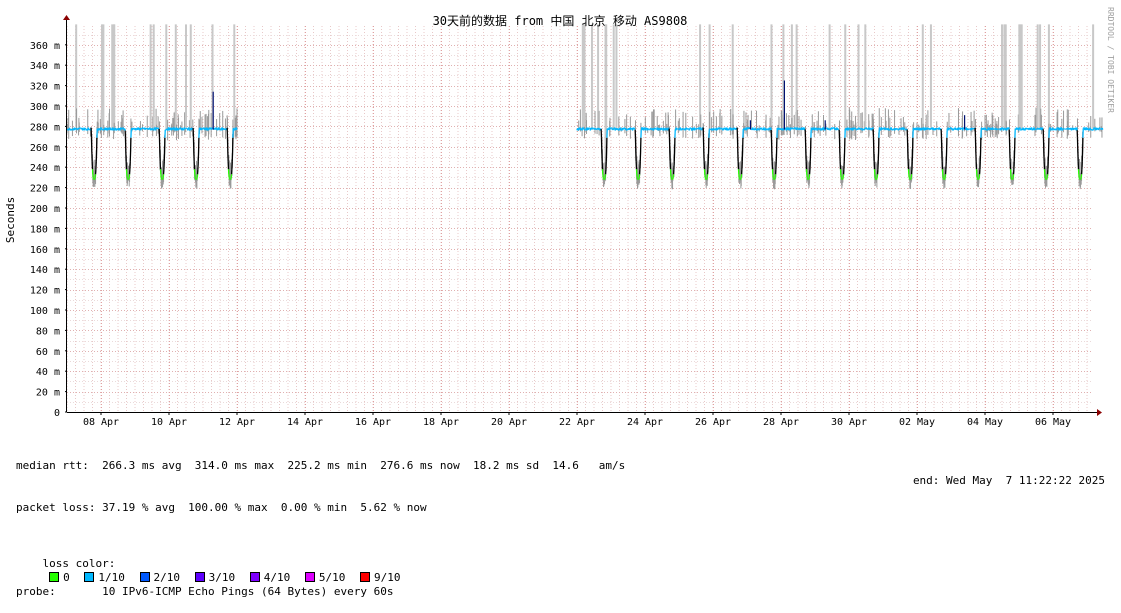 The image size is (1121, 613). What do you see at coordinates (48, 331) in the screenshot?
I see `y-tick-label: 80 m` at bounding box center [48, 331].